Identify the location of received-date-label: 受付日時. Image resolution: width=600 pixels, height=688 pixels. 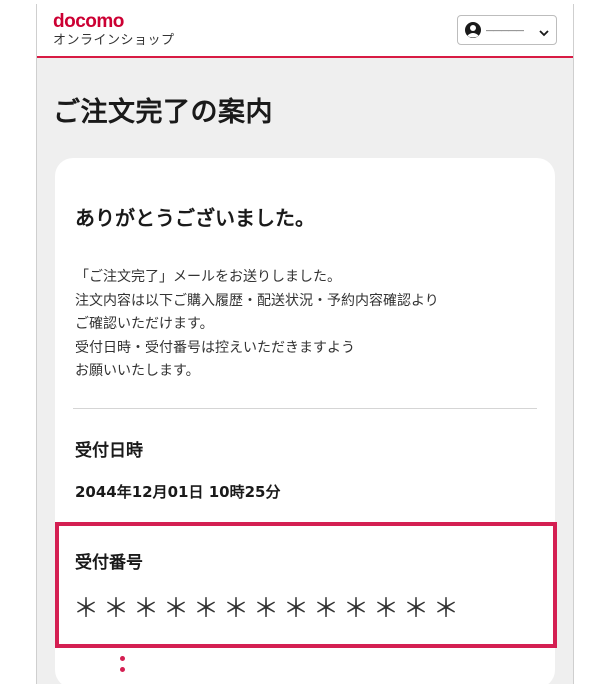
(109, 451).